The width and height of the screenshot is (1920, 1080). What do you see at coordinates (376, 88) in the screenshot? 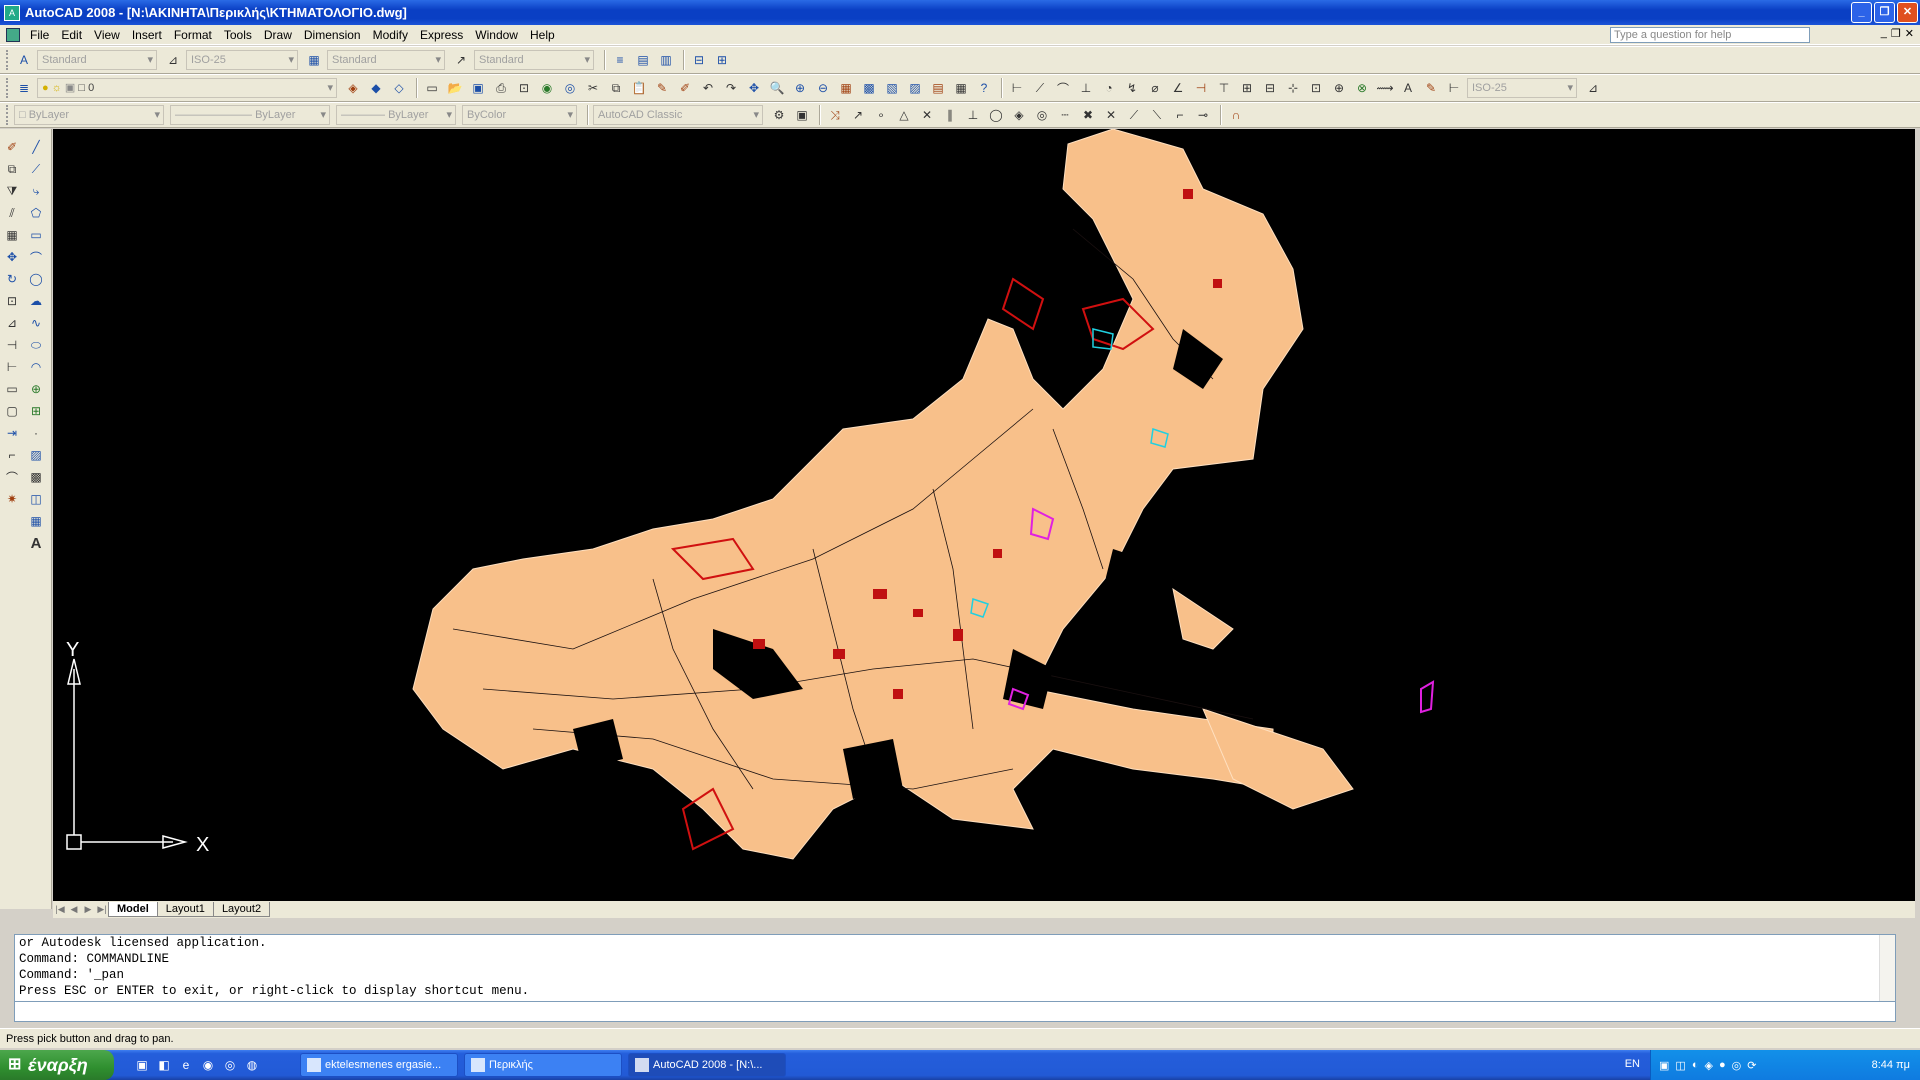
I see `layer-previous-icon: ◆` at bounding box center [376, 88].